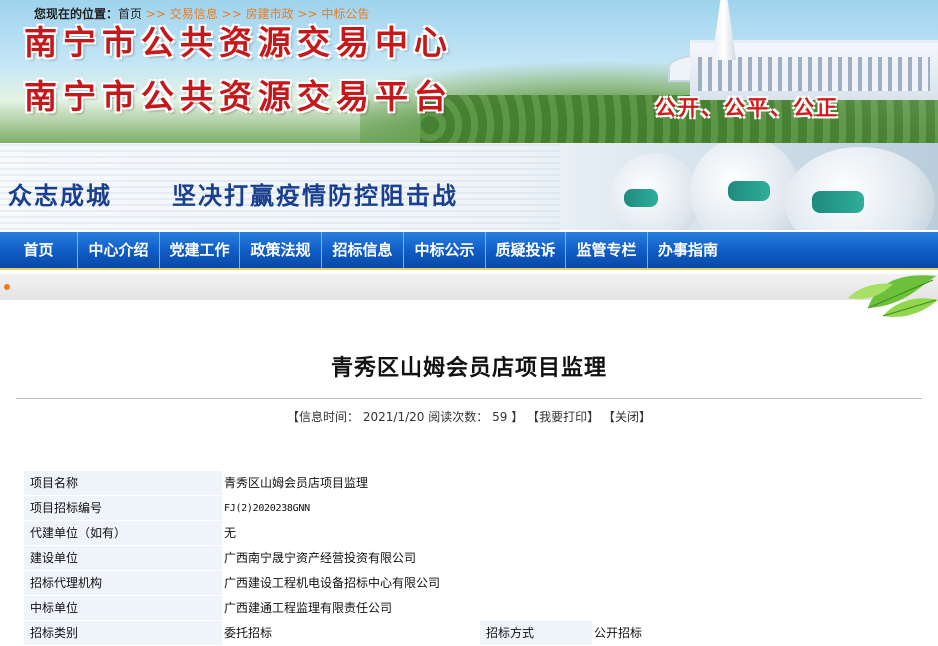 Image resolution: width=938 pixels, height=646 pixels. I want to click on article-info: 【信息时间： 2021/1/20 阅读次数： 59 】 【我要打印】 【关闭】, so click(469, 416).